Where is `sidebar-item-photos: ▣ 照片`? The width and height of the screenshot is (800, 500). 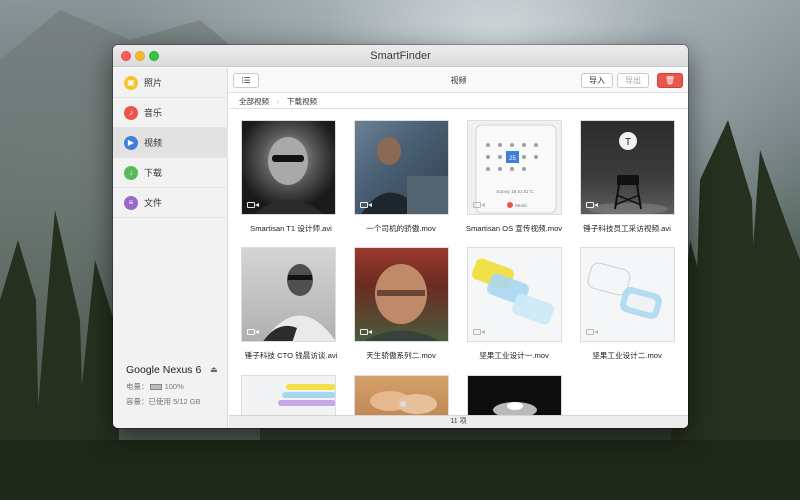 sidebar-item-photos: ▣ 照片 is located at coordinates (170, 83).